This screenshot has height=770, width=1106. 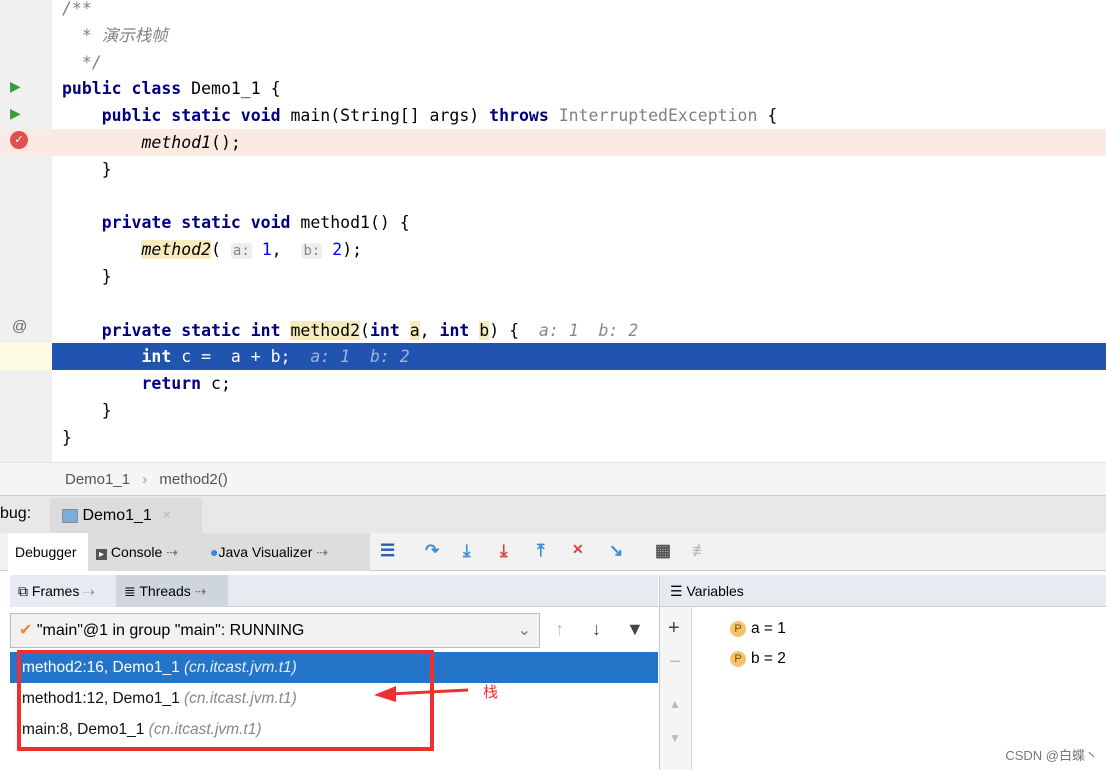 I want to click on arrow-down-icon: ↓, so click(x=596, y=629).